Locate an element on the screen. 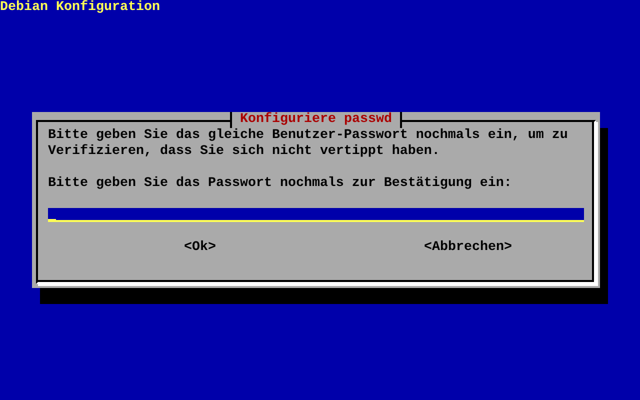 The image size is (640, 400). prompt-text: Bitte geben Sie das Passwort nochmals zur Bestätigung ein: is located at coordinates (280, 184).